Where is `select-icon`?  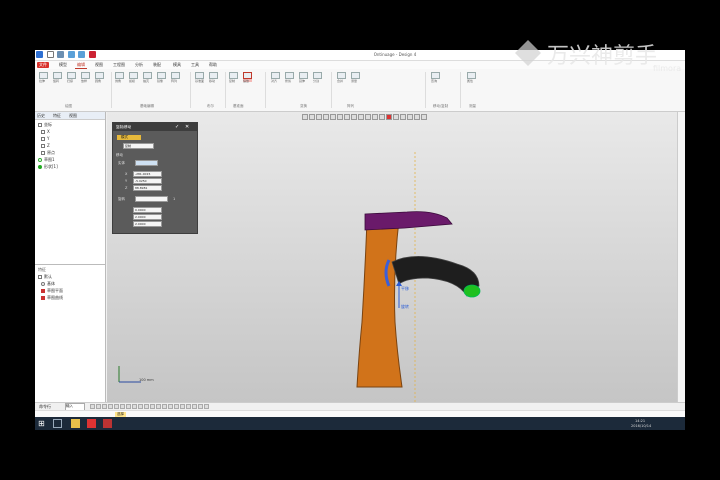
select-icon is located at coordinates (305, 117).